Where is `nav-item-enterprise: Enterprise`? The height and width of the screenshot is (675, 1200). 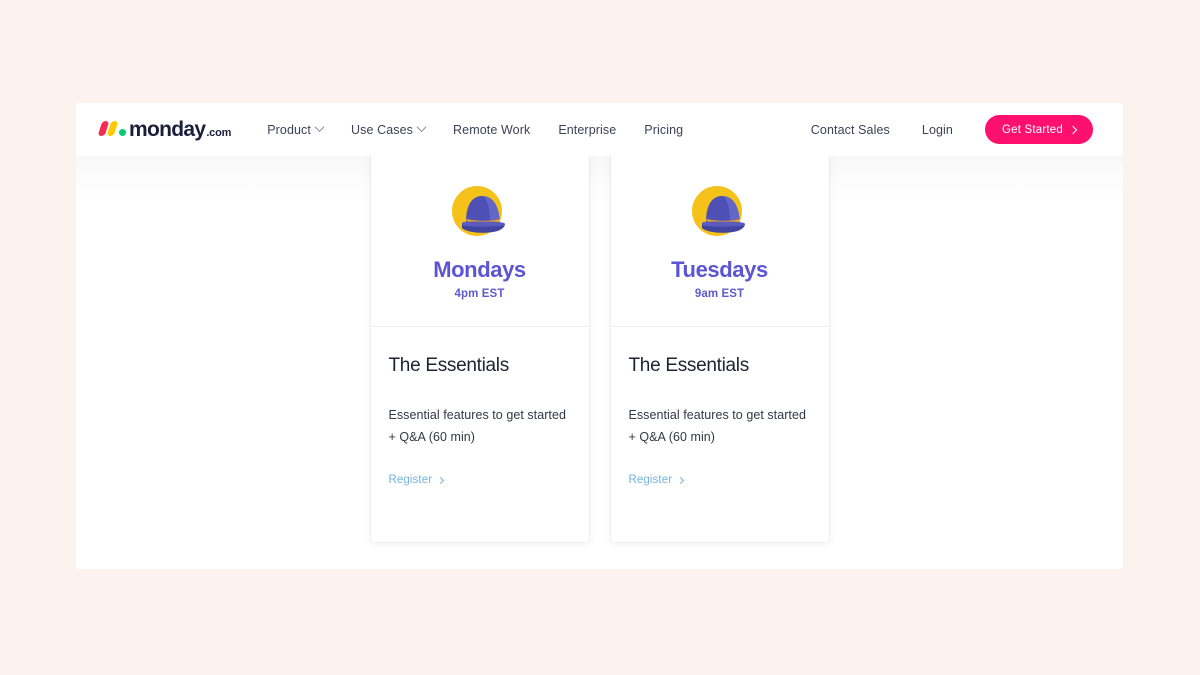 nav-item-enterprise: Enterprise is located at coordinates (587, 130).